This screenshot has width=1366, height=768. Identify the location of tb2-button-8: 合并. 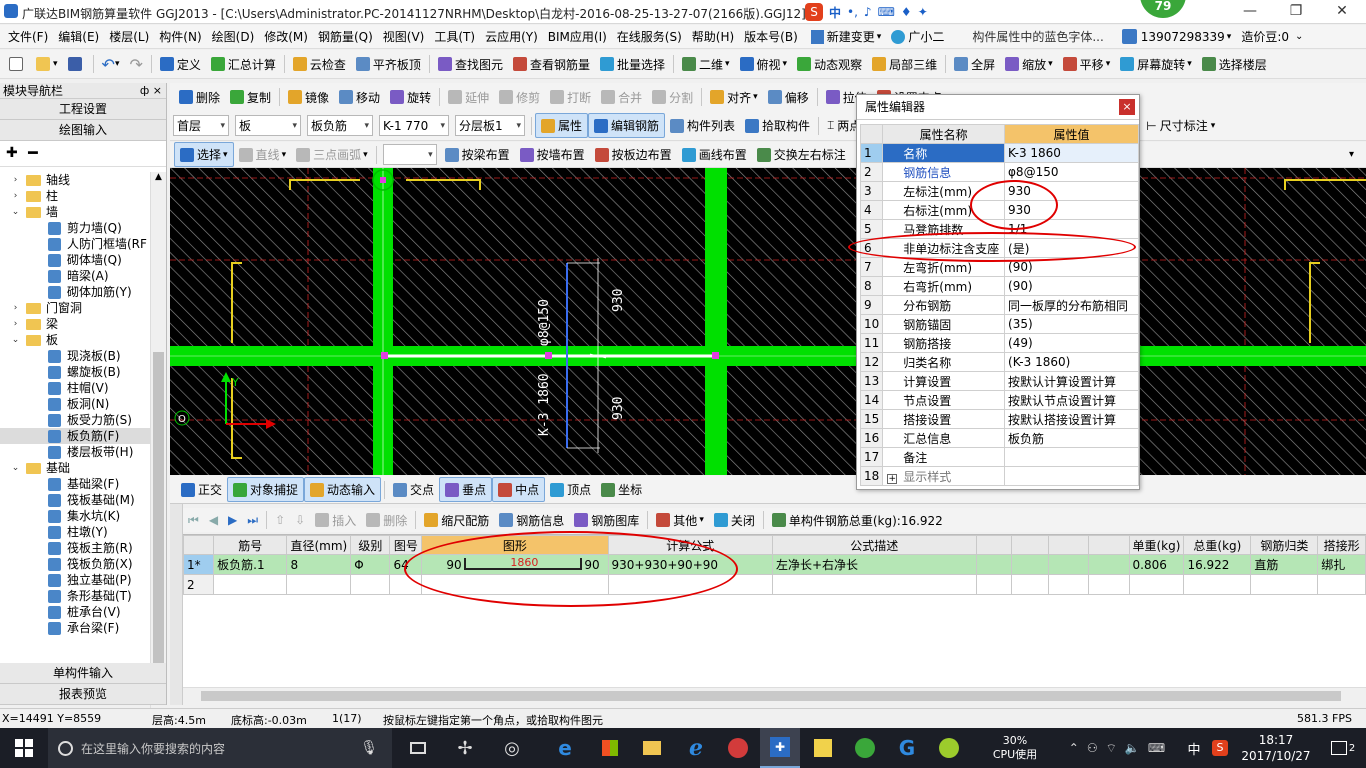
(621, 97).